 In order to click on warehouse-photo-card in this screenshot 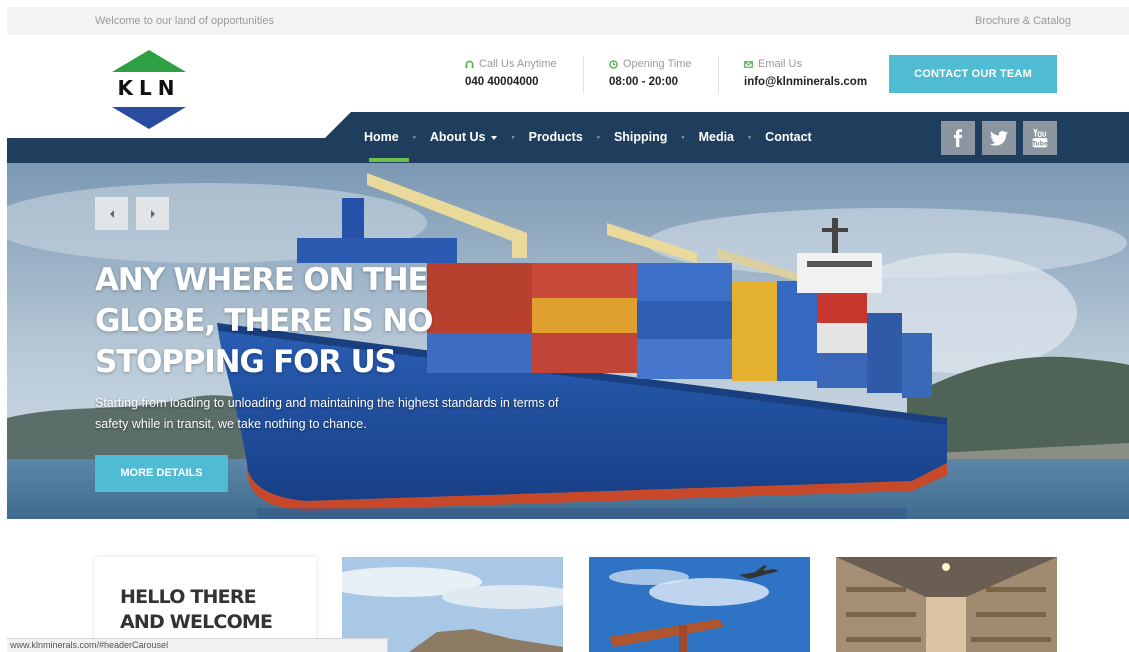, I will do `click(946, 604)`.